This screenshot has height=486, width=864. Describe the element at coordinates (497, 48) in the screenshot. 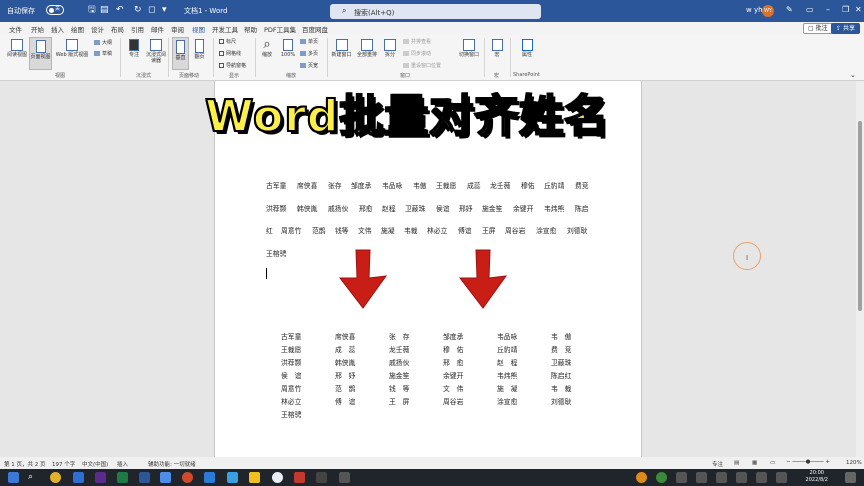

I see `macros-button: 宏` at that location.